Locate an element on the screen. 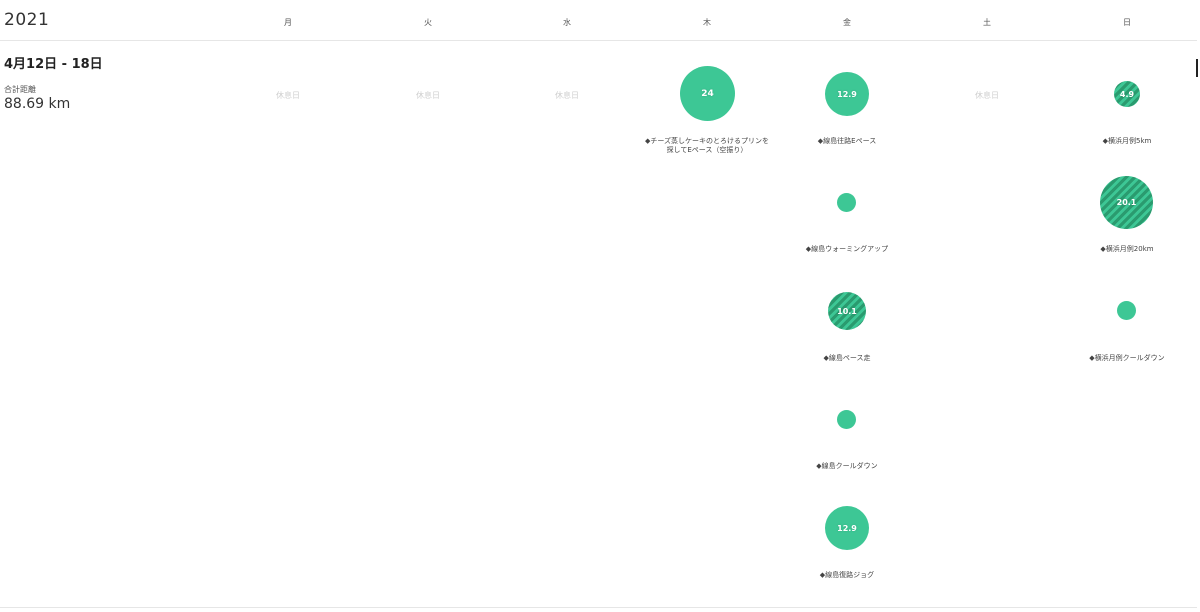  bottom-divider is located at coordinates (598, 607).